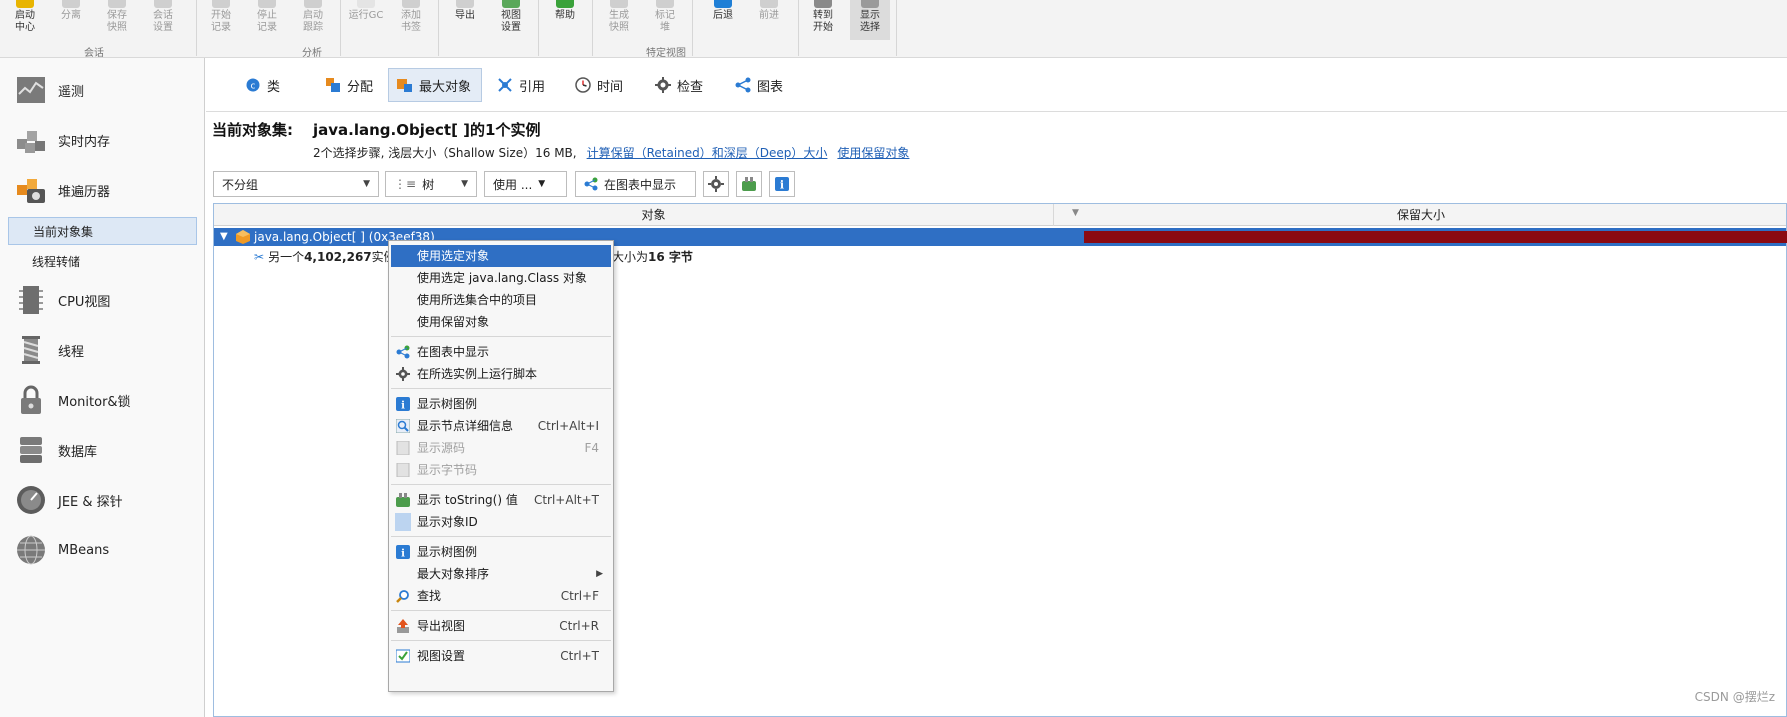 The image size is (1787, 717). What do you see at coordinates (501, 322) in the screenshot?
I see `menu-use-retained-objects: 使用保留对象` at bounding box center [501, 322].